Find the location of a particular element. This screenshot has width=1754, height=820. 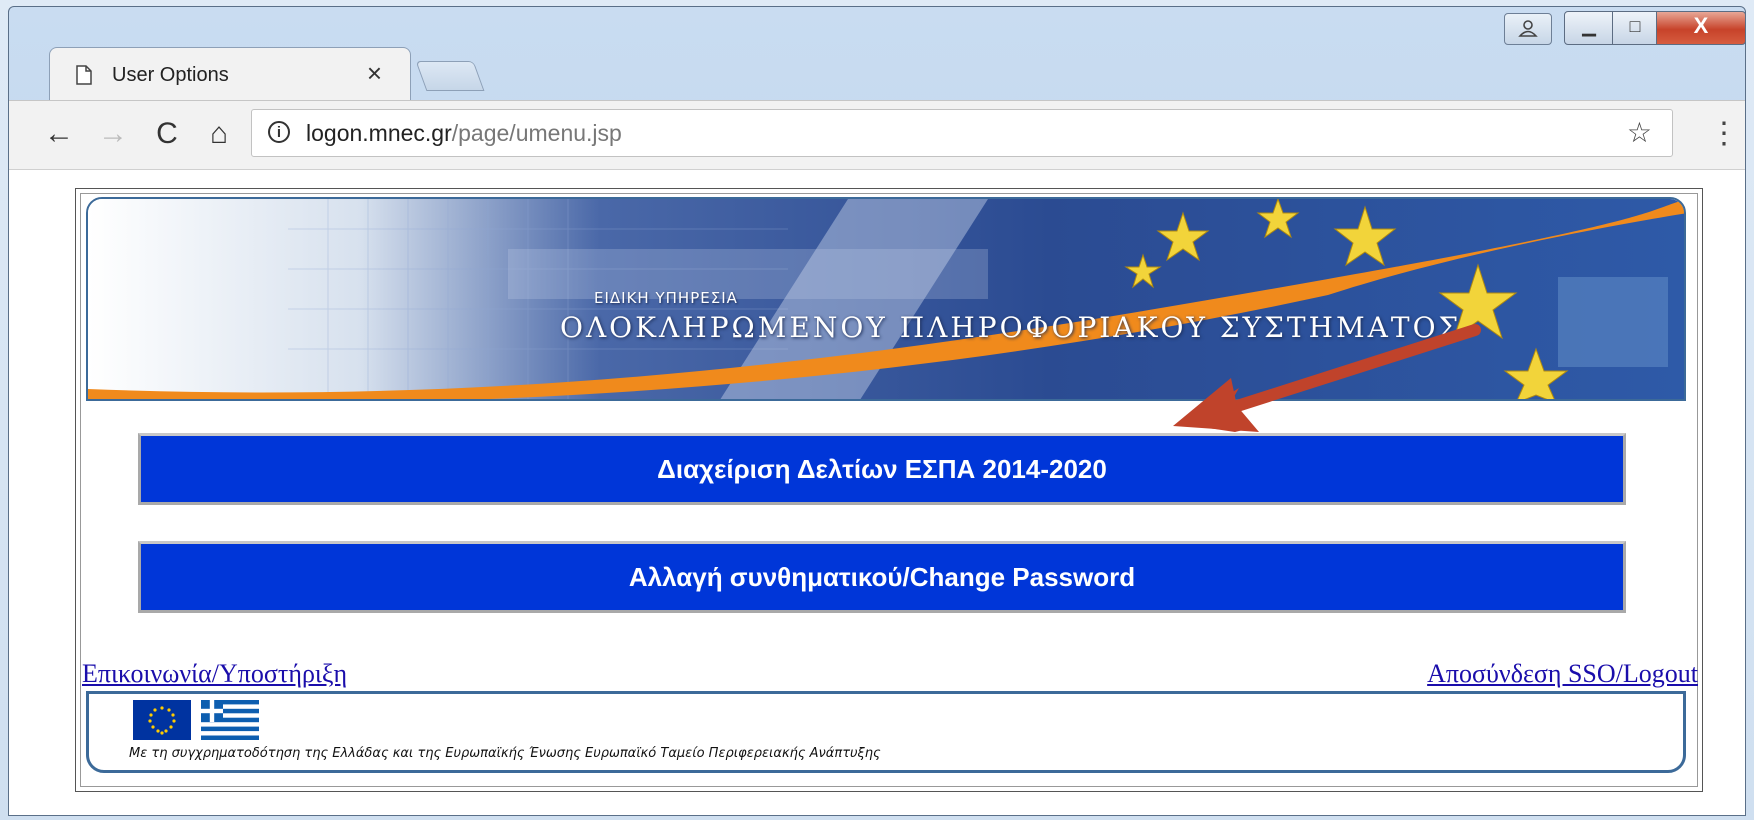

reload-button: C is located at coordinates (167, 134).